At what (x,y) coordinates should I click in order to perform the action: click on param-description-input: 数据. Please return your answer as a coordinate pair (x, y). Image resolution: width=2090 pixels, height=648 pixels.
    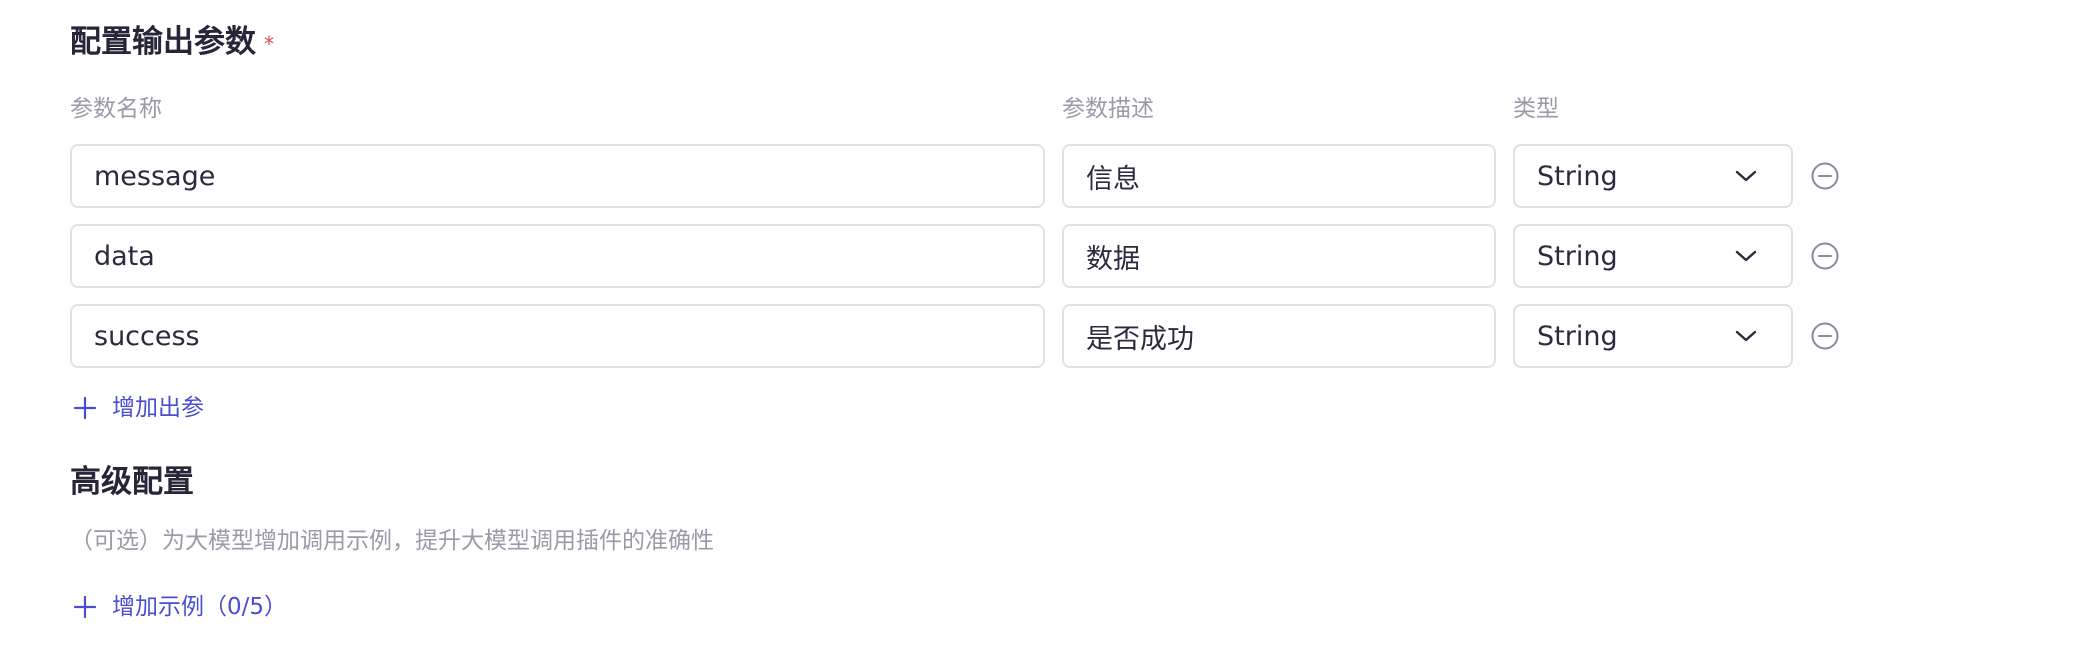
    Looking at the image, I should click on (1279, 256).